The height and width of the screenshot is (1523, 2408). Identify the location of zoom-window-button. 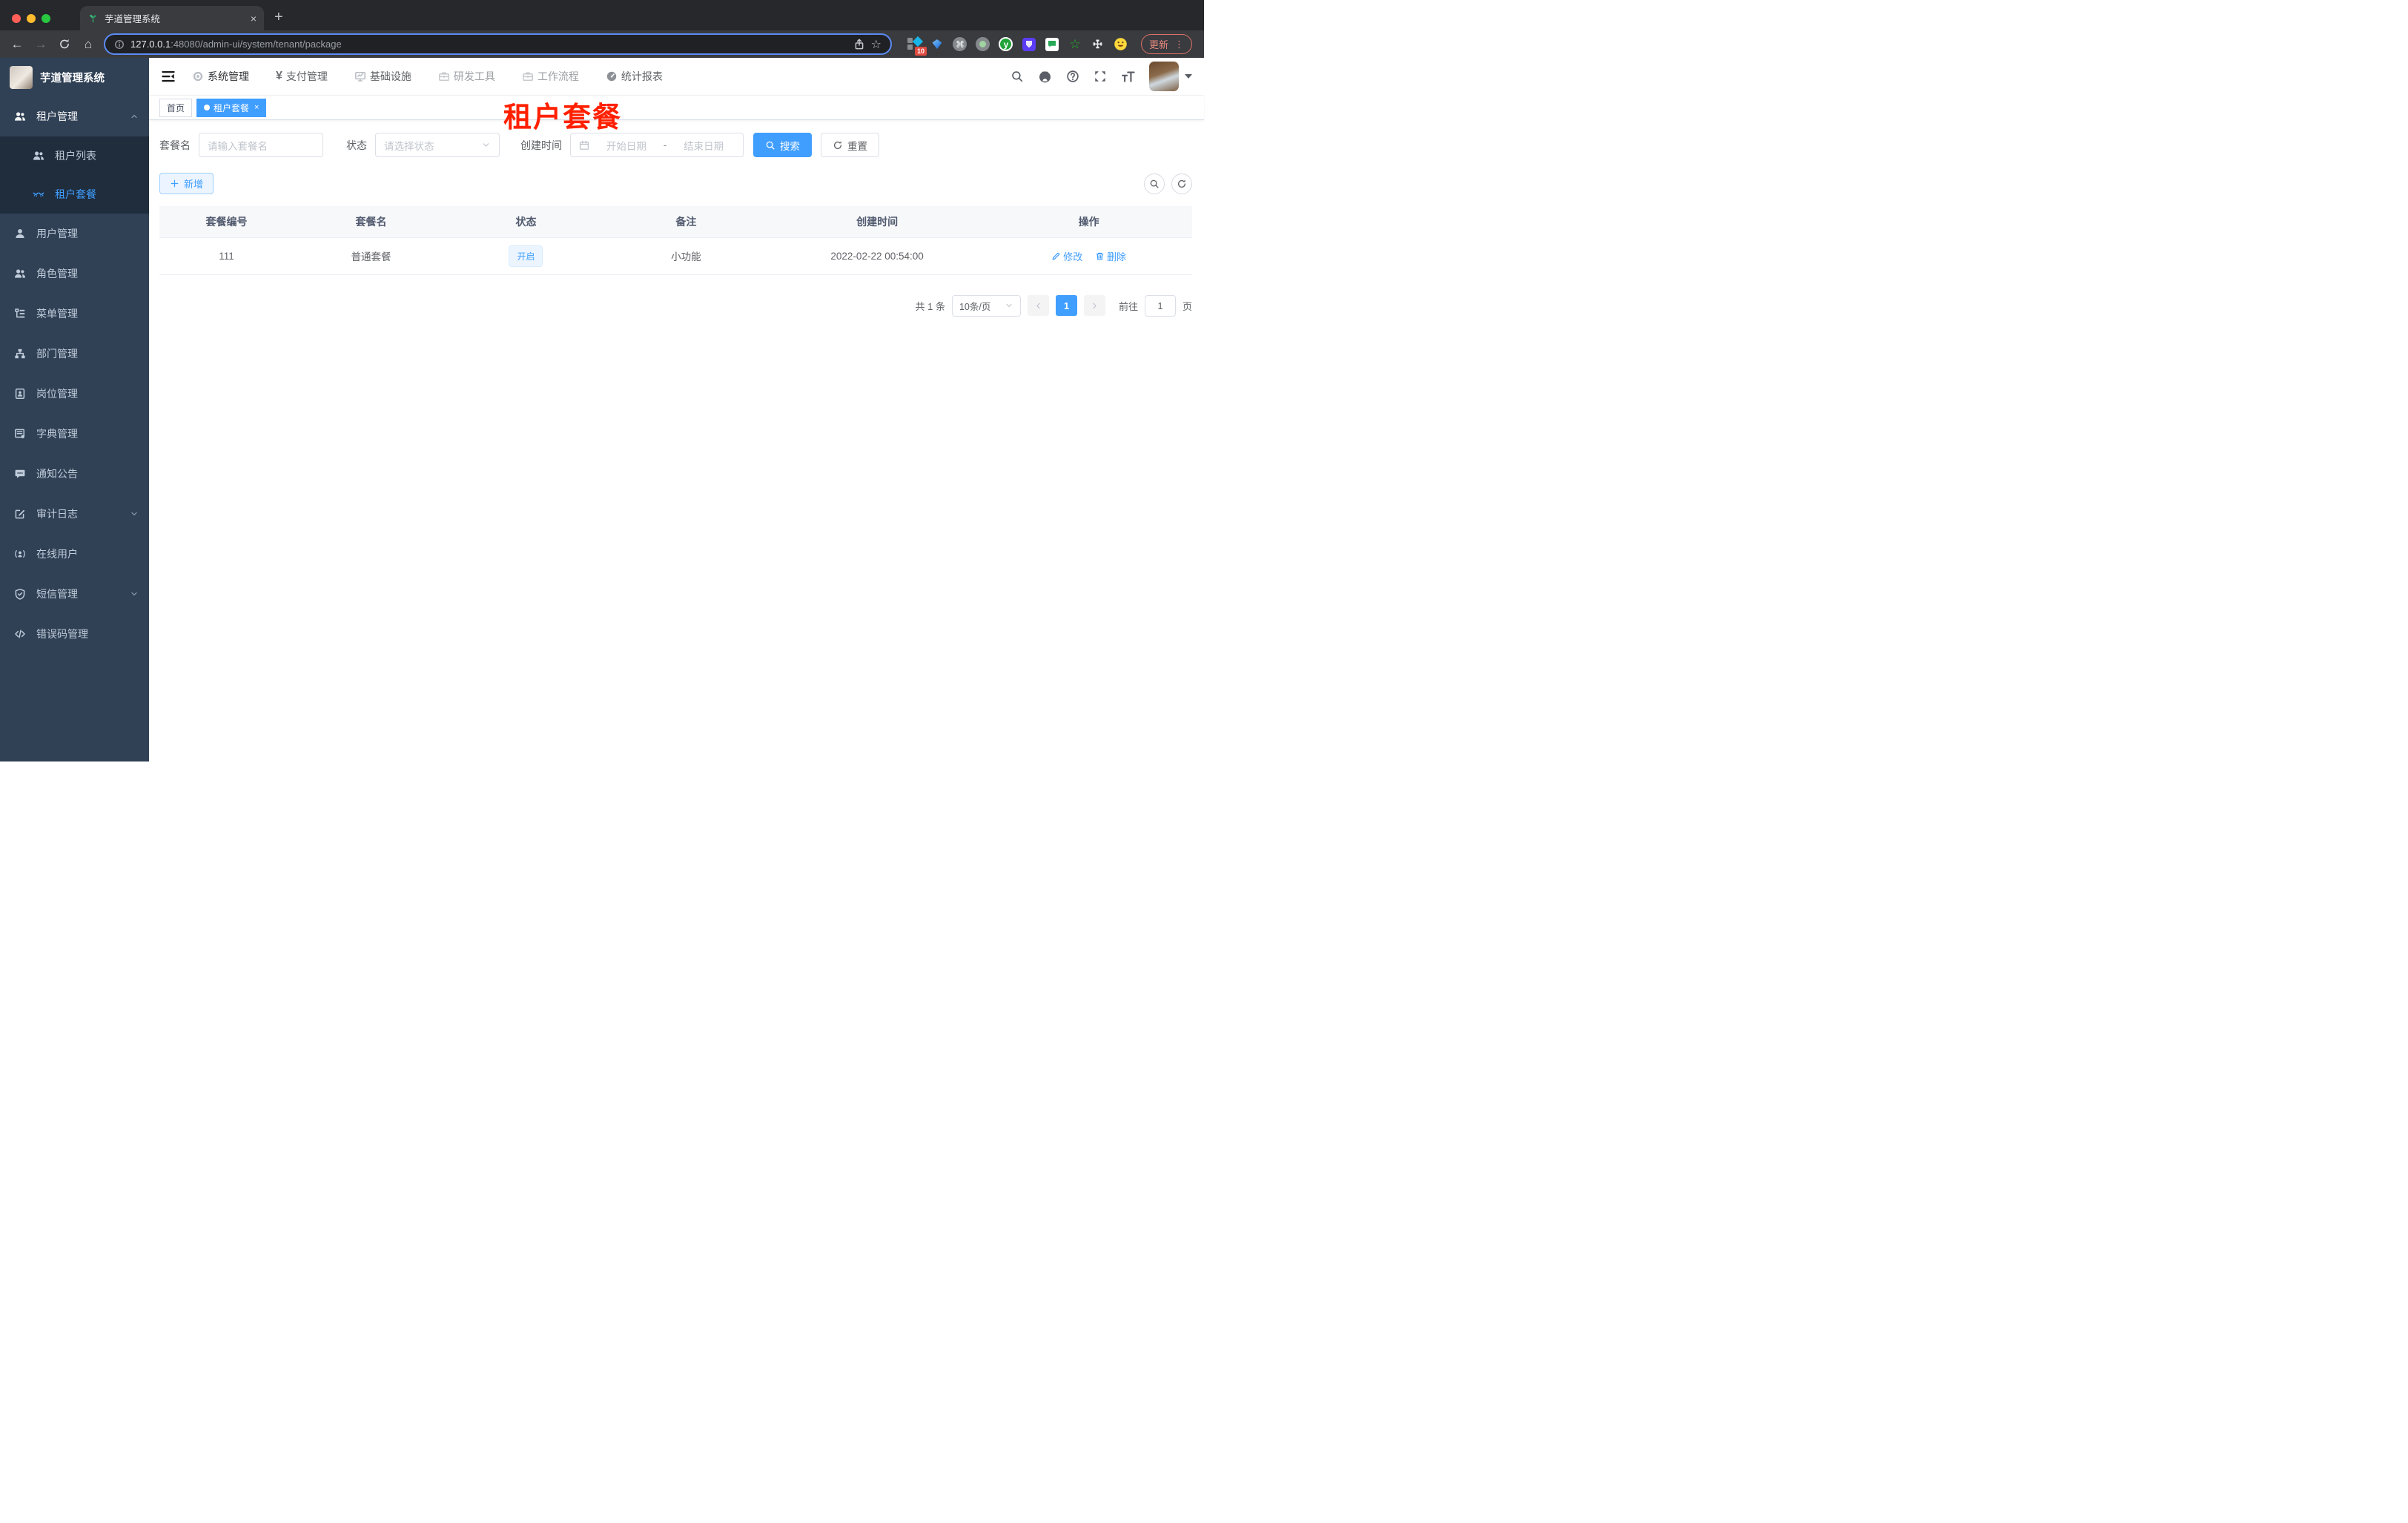
(46, 18).